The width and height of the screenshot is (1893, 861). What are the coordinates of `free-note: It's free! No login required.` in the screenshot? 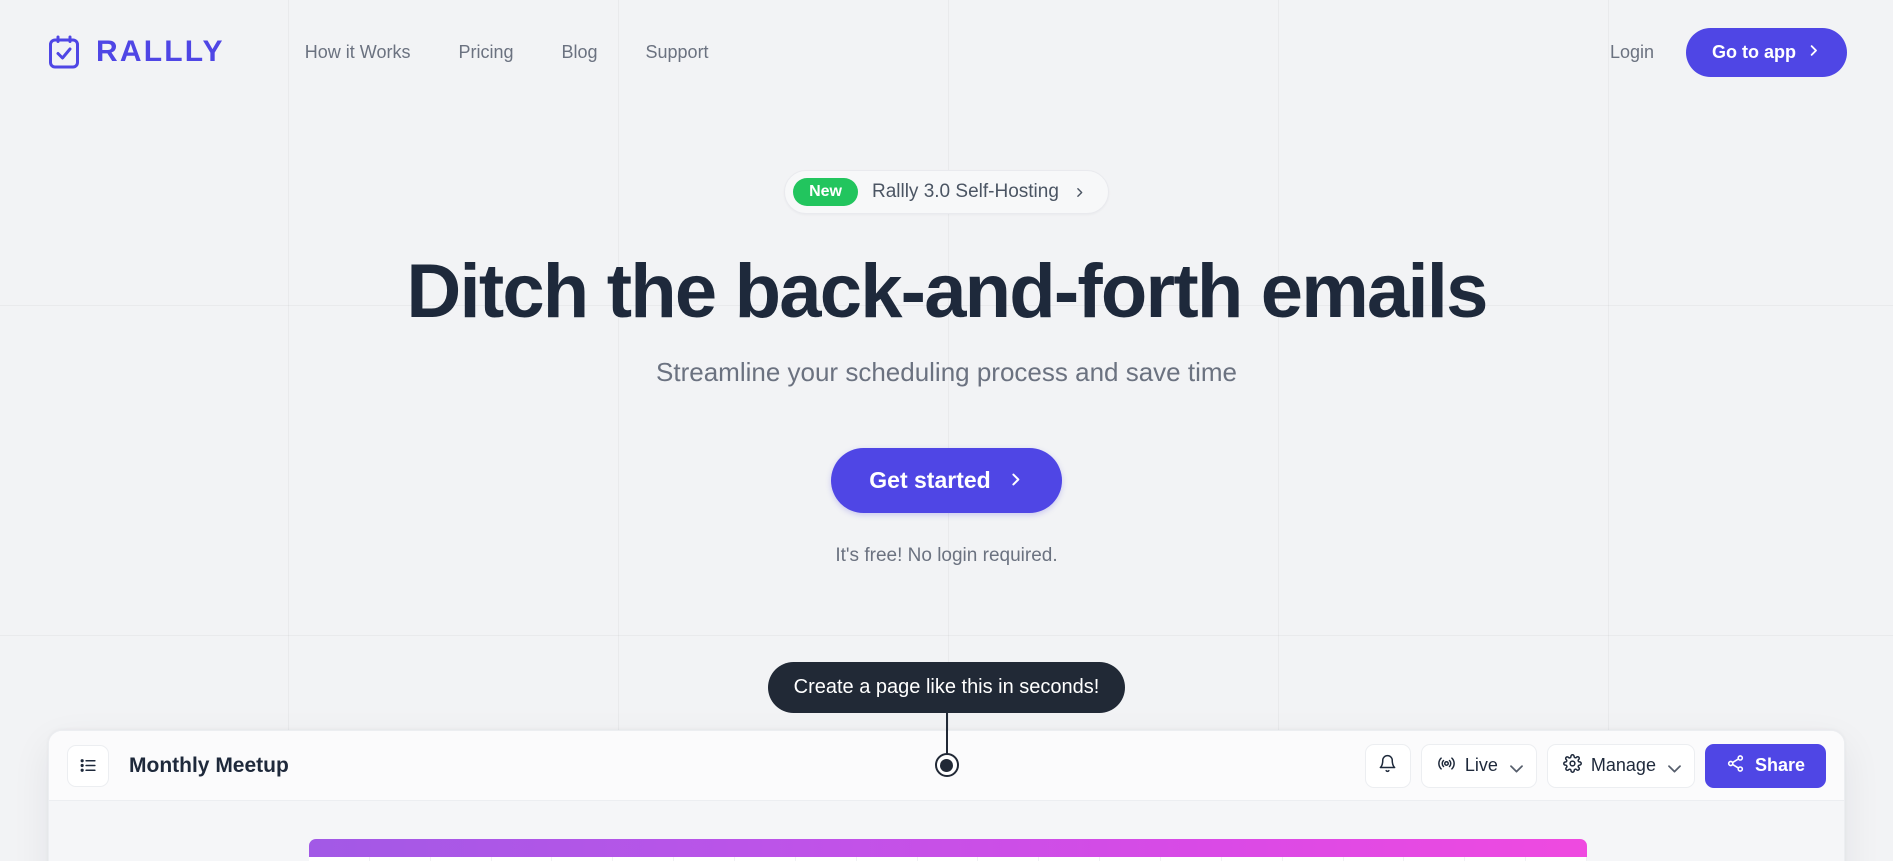 It's located at (946, 555).